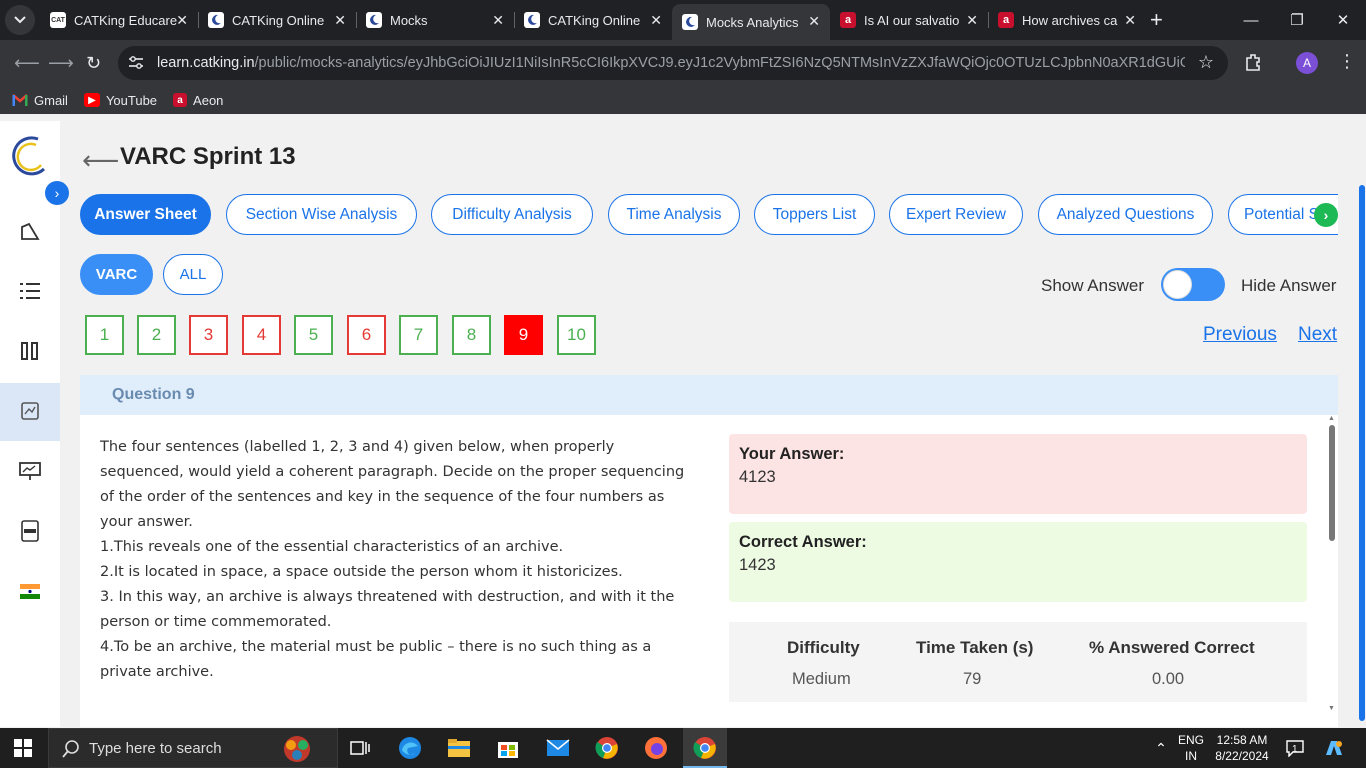 The height and width of the screenshot is (768, 1366). What do you see at coordinates (57, 193) in the screenshot?
I see `expand-sidebar-button: ›` at bounding box center [57, 193].